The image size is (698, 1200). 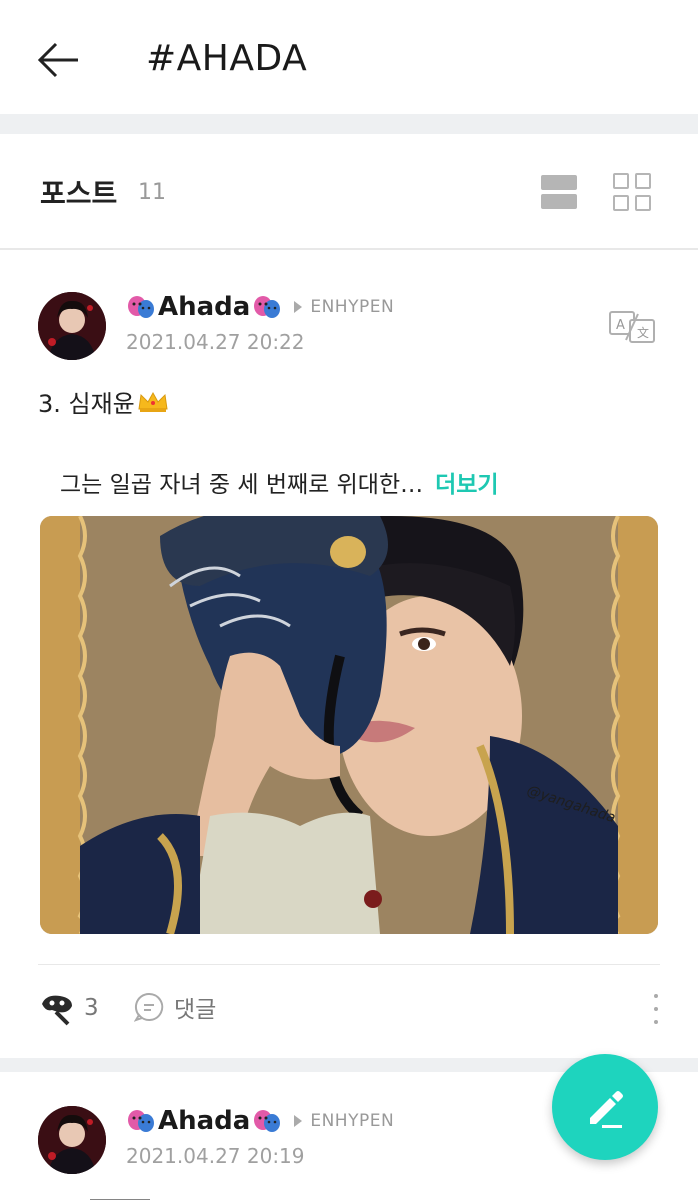 What do you see at coordinates (349, 964) in the screenshot?
I see `post-divider` at bounding box center [349, 964].